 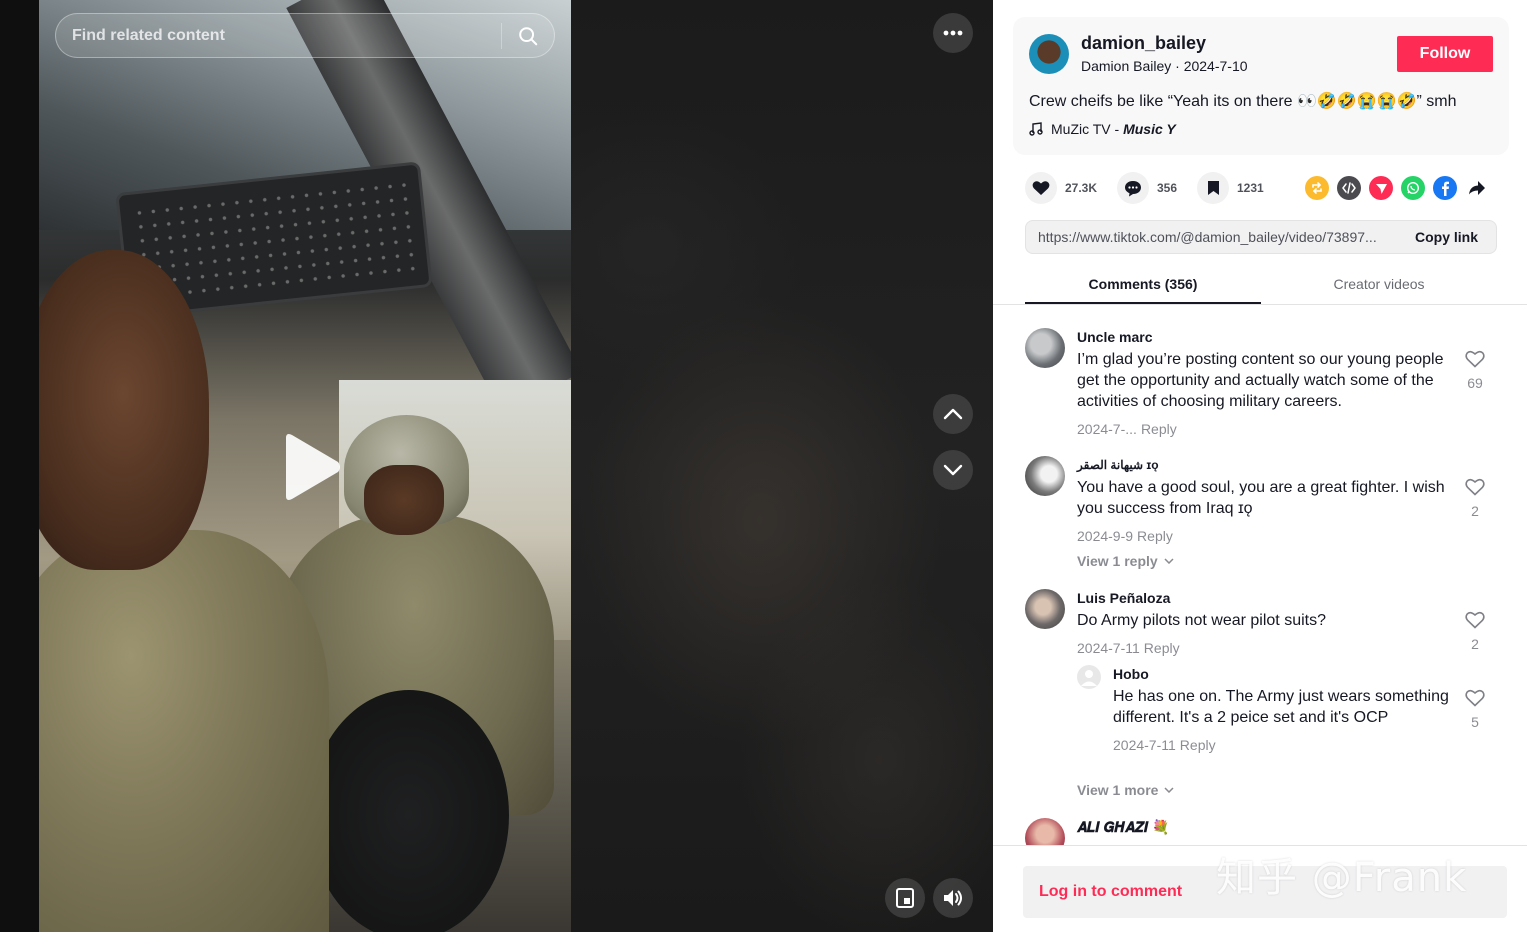 I want to click on author-username: damion_bailey, so click(x=1143, y=43).